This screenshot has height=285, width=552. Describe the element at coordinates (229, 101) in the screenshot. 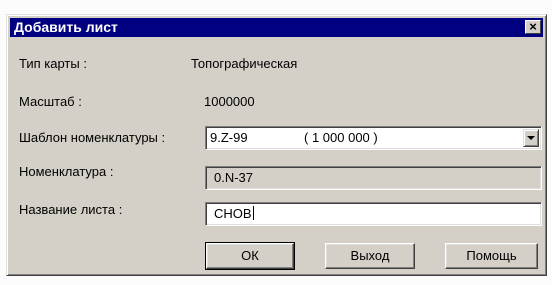

I see `scale-value: 1000000` at that location.